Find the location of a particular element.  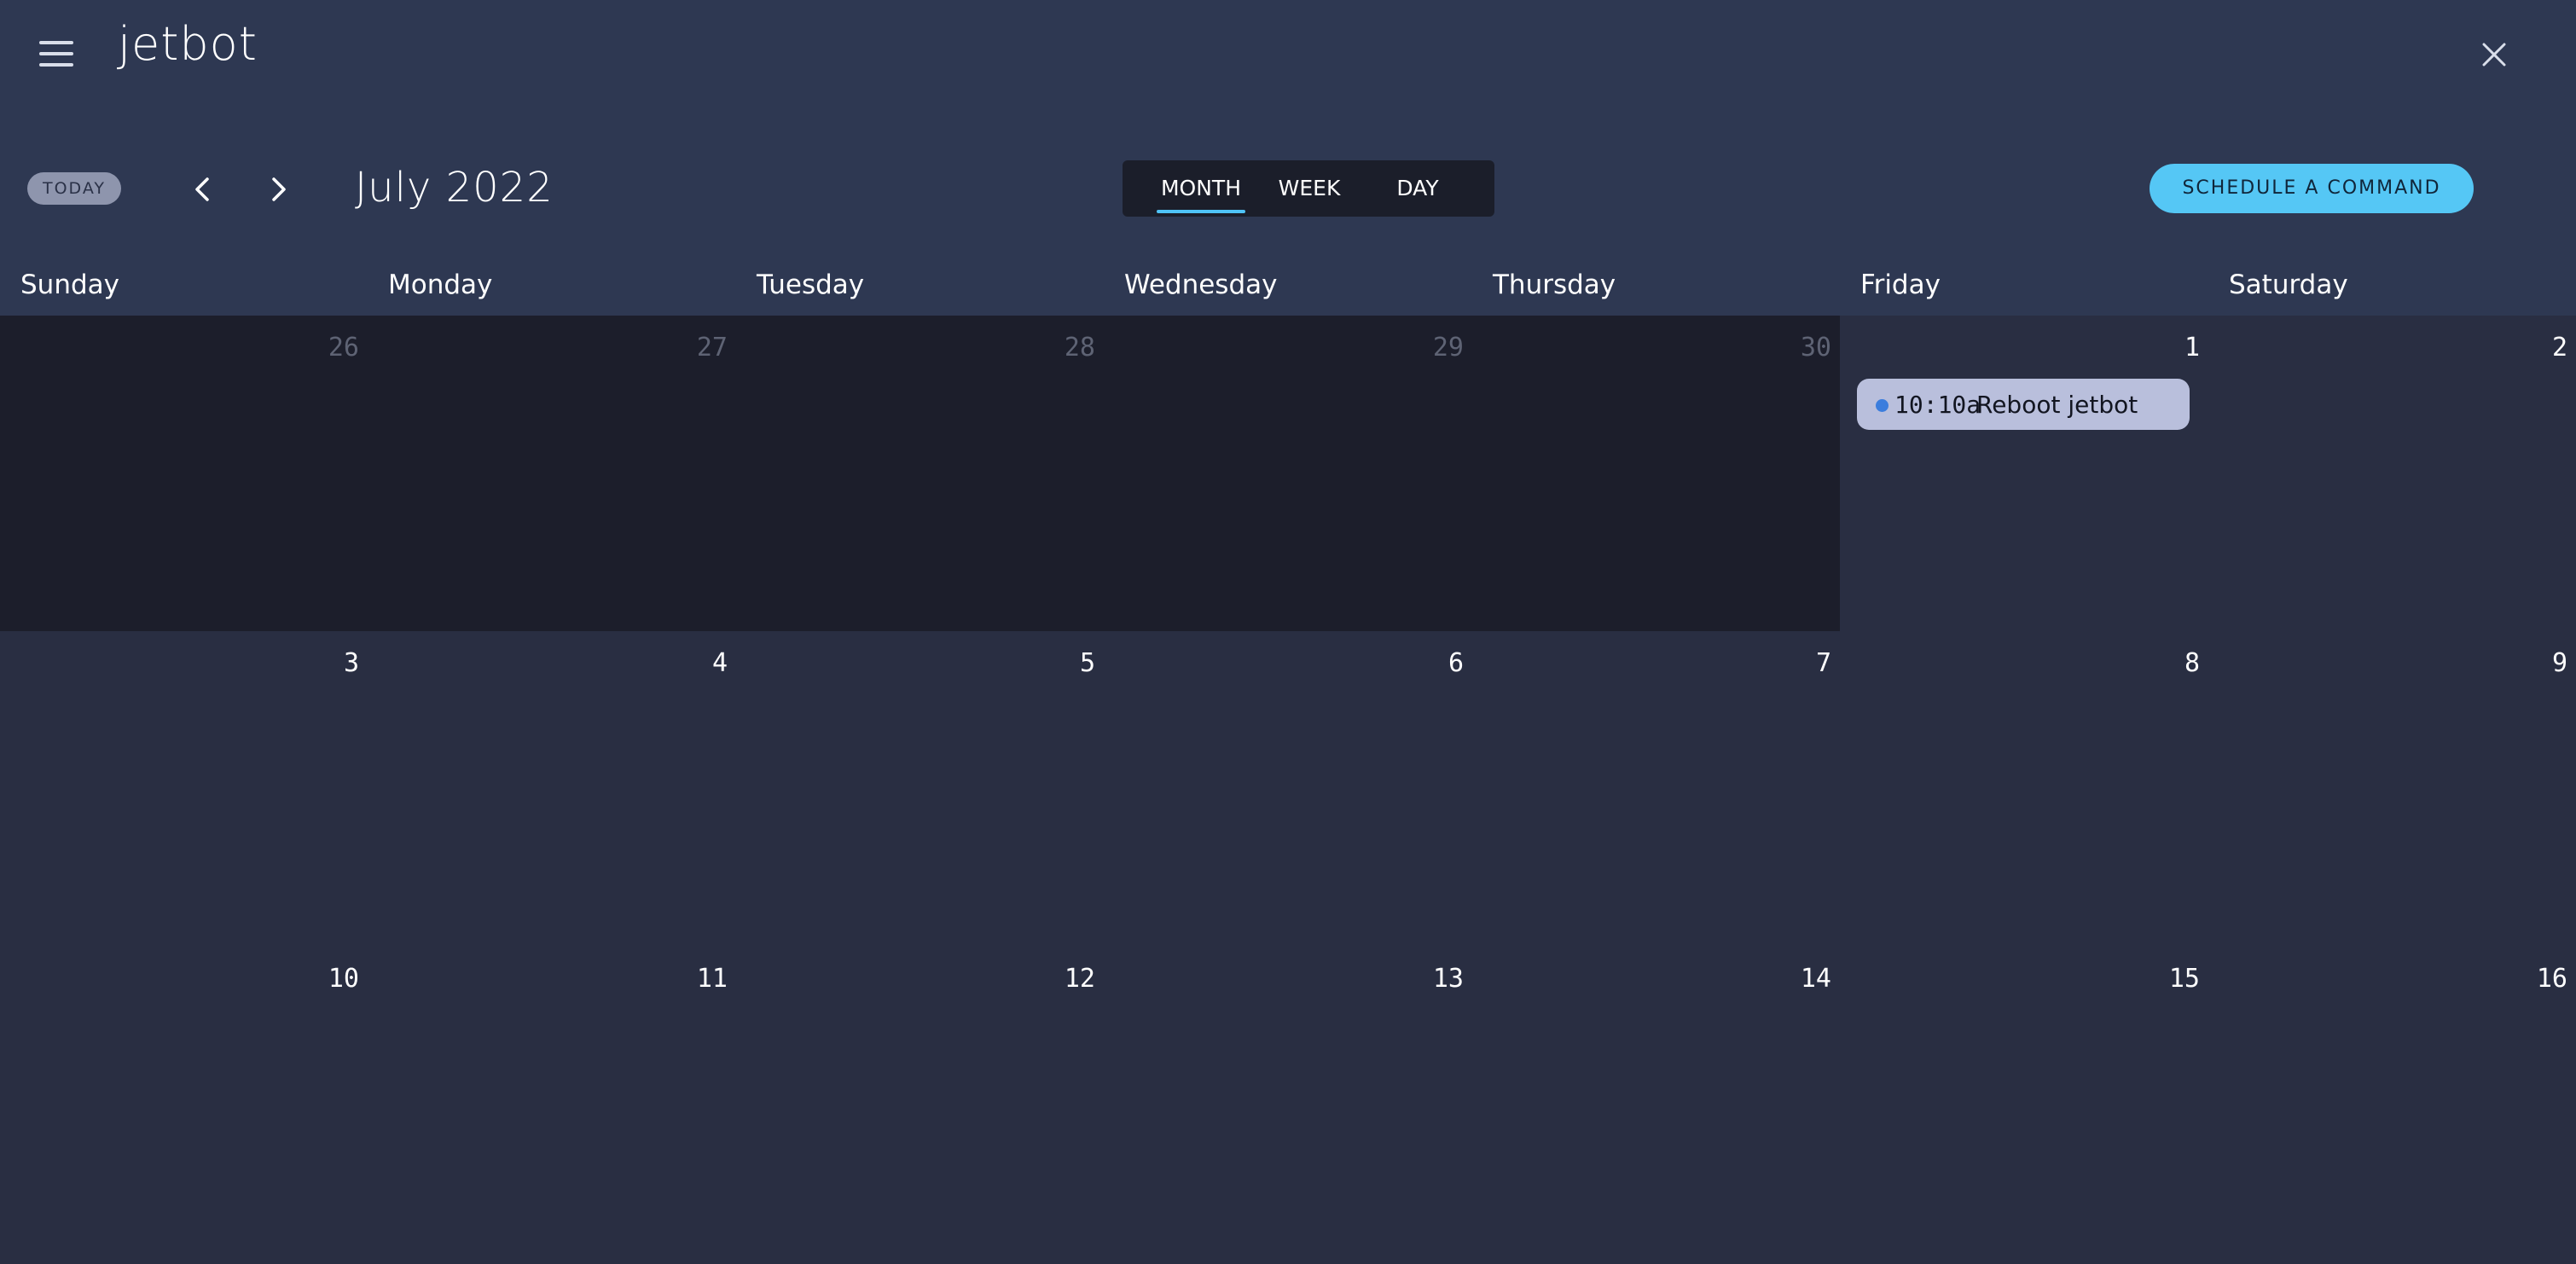

day-cell: 8 is located at coordinates (2024, 789).